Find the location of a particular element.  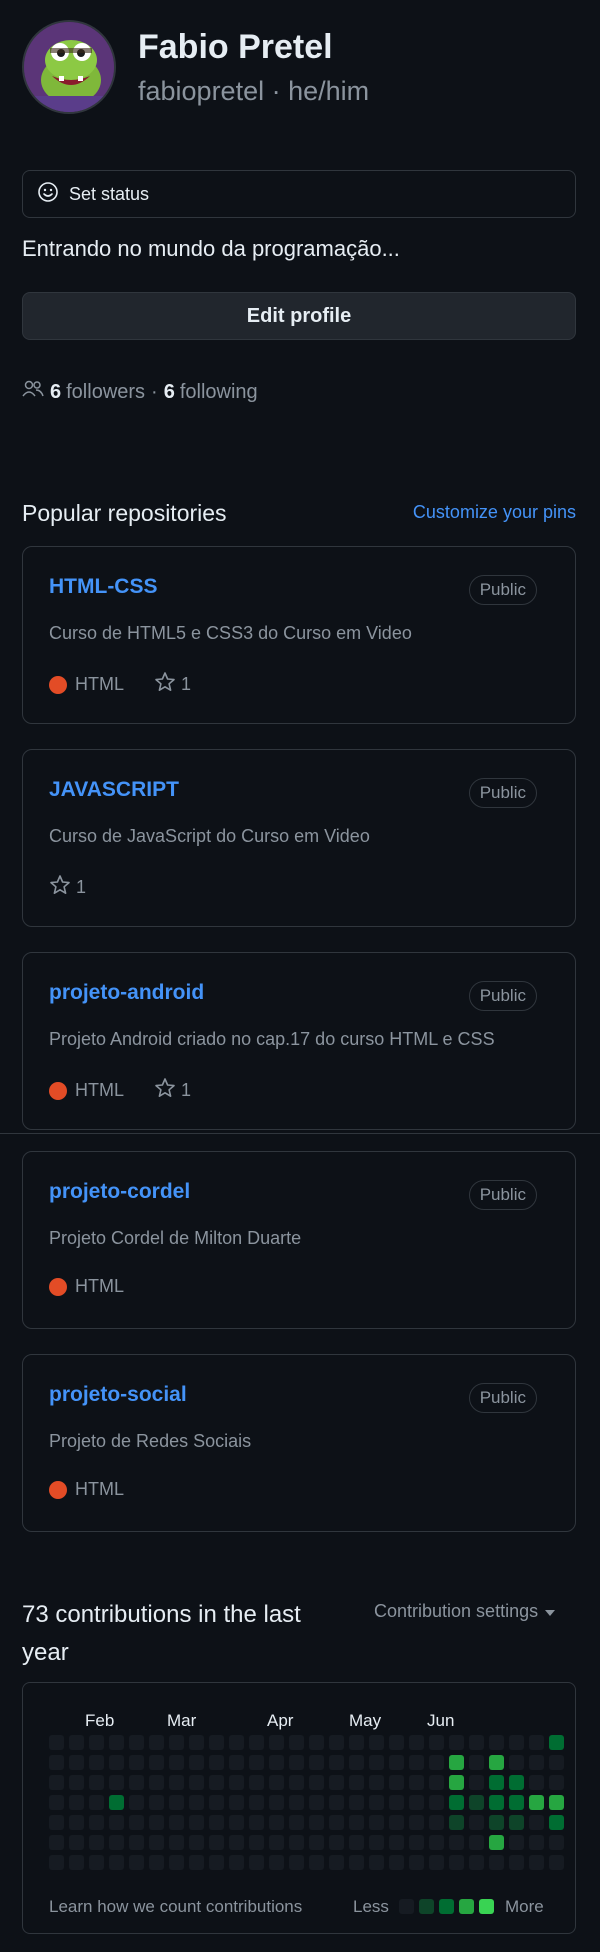

repo-name-link: JAVASCRIPT is located at coordinates (114, 790).